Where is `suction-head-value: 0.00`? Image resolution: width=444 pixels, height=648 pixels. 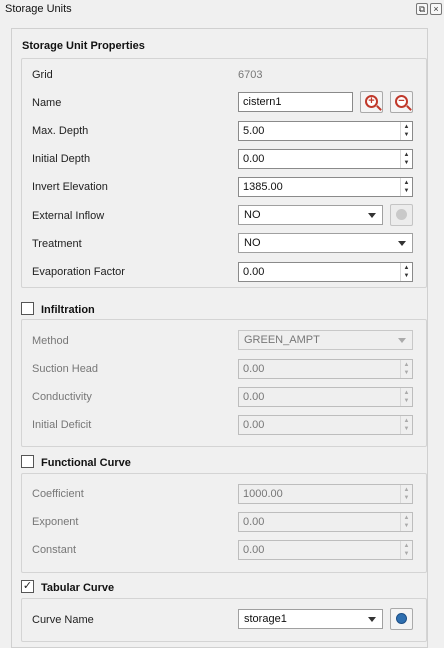 suction-head-value: 0.00 is located at coordinates (254, 369).